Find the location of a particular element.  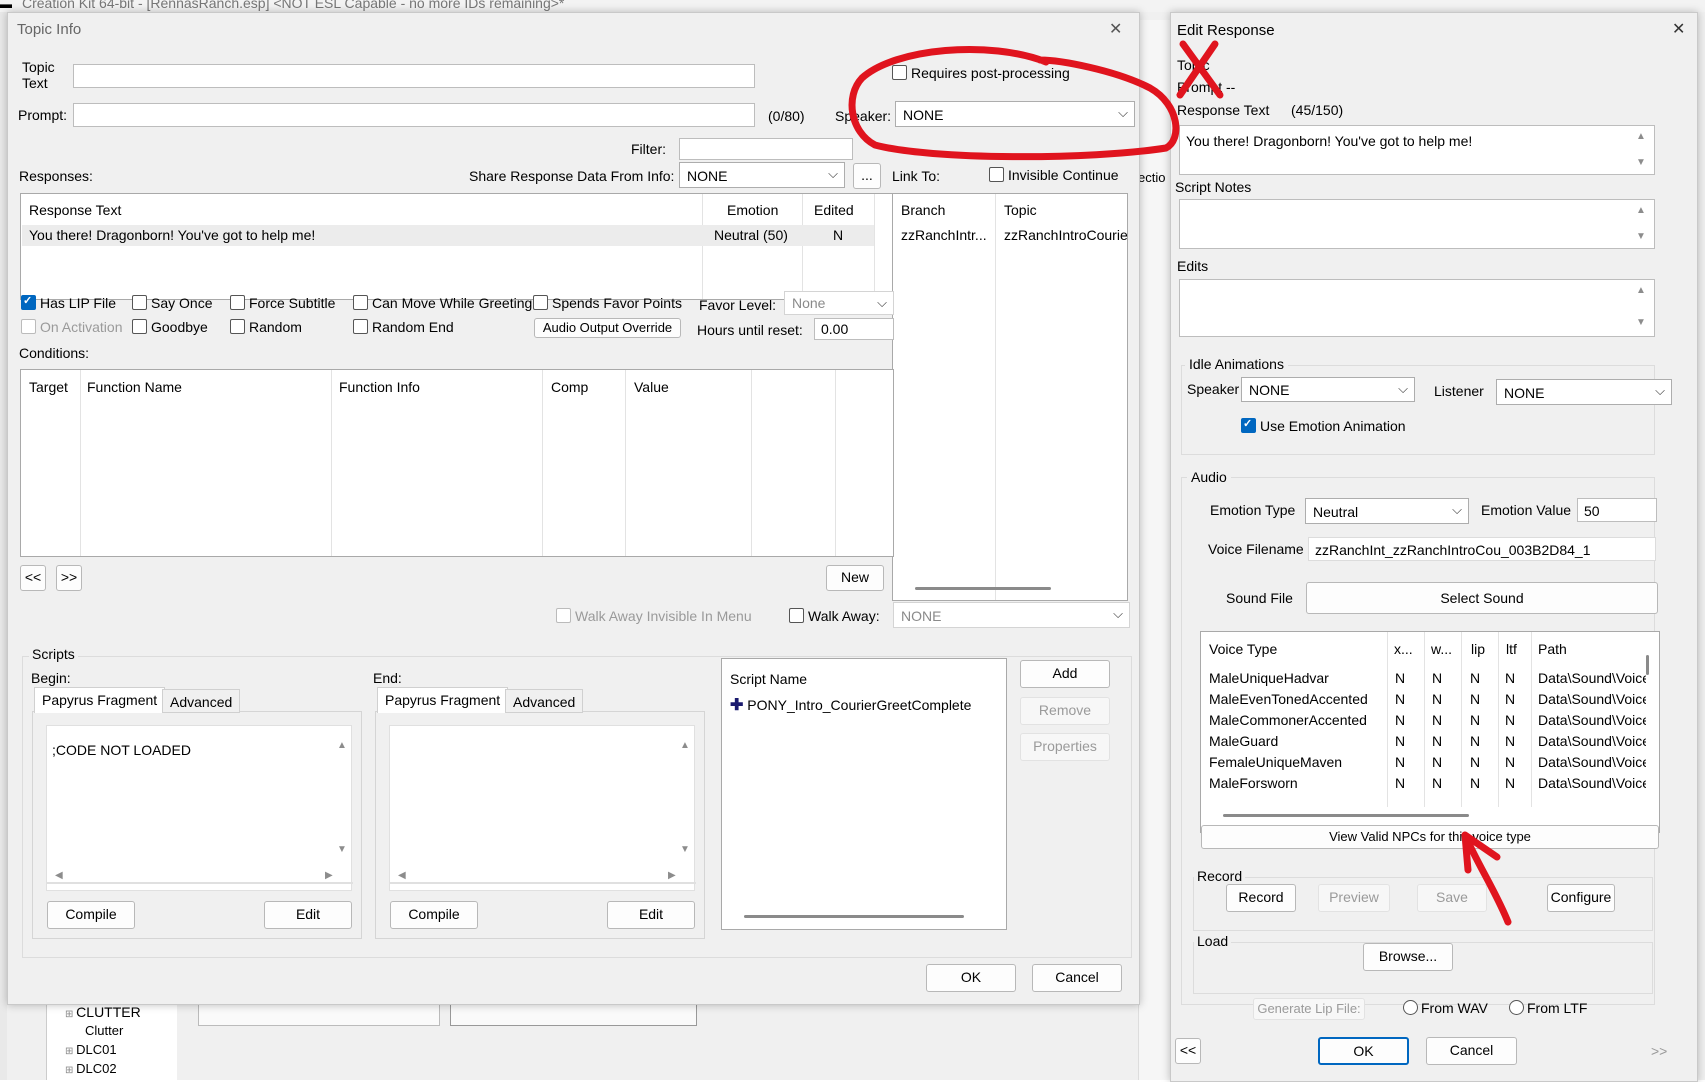

has-lip-file-checkbox: Has LIP File is located at coordinates (68, 302).